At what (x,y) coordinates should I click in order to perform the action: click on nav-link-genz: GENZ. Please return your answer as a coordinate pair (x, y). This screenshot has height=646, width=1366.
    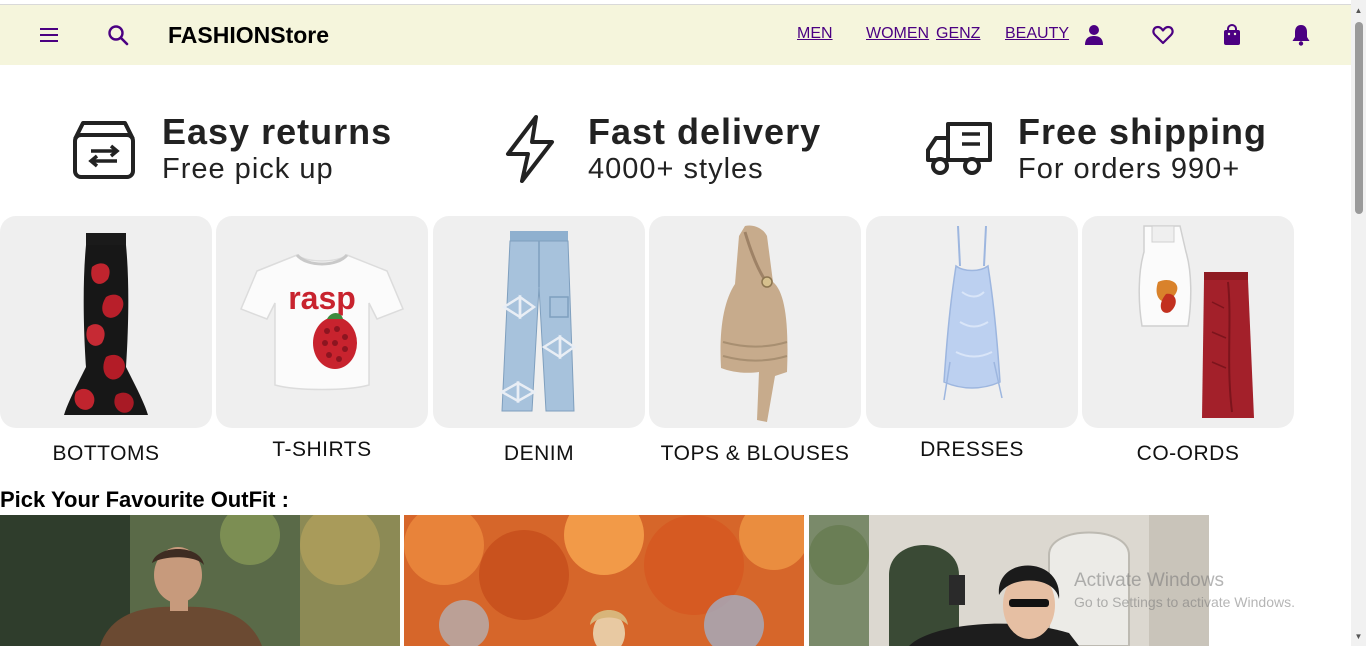
    Looking at the image, I should click on (958, 34).